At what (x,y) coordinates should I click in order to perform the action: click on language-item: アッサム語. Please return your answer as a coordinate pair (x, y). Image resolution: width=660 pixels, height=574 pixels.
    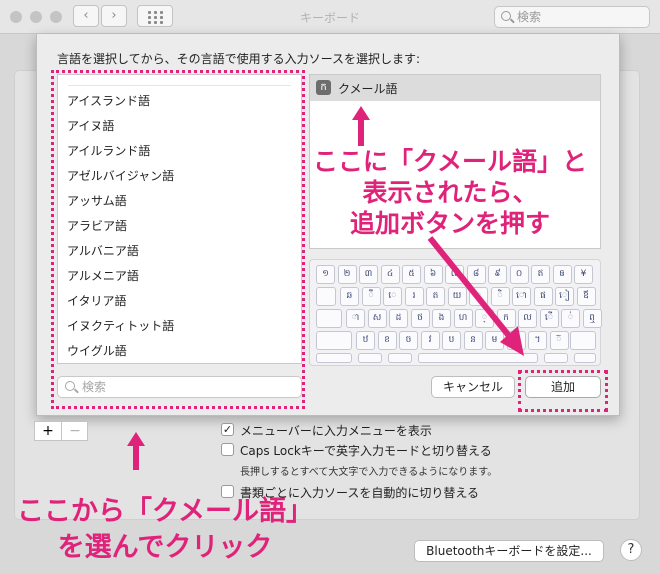
    Looking at the image, I should click on (97, 201).